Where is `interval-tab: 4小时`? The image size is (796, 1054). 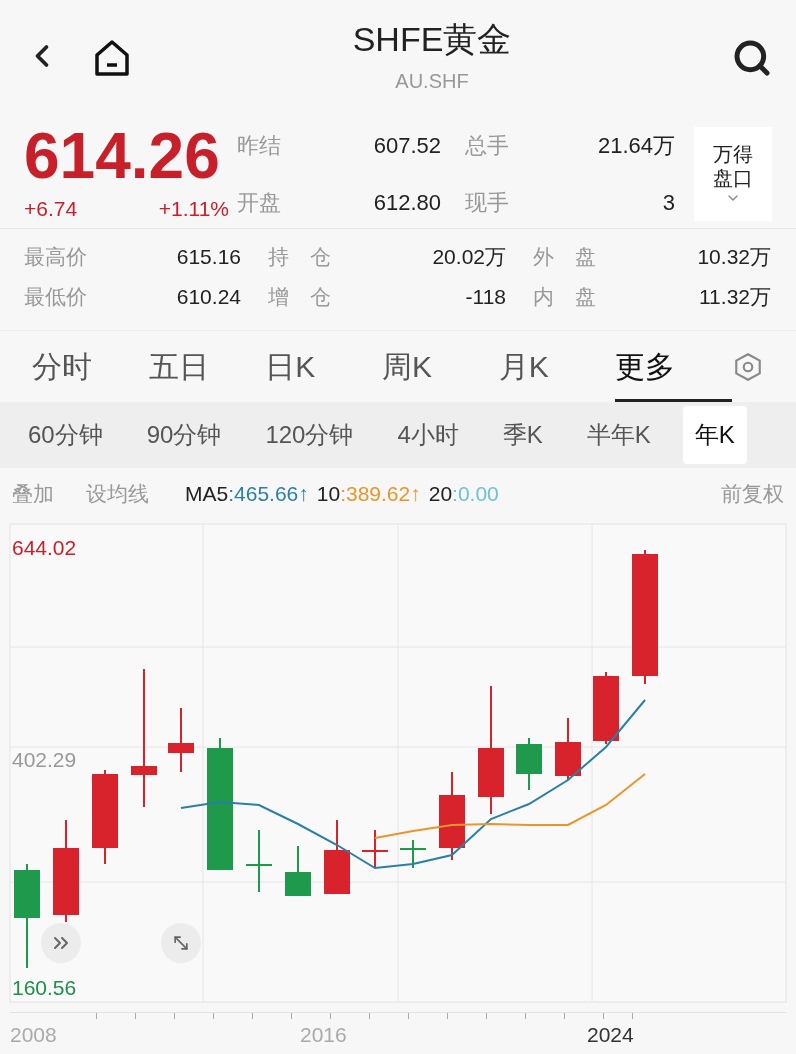
interval-tab: 4小时 is located at coordinates (428, 435).